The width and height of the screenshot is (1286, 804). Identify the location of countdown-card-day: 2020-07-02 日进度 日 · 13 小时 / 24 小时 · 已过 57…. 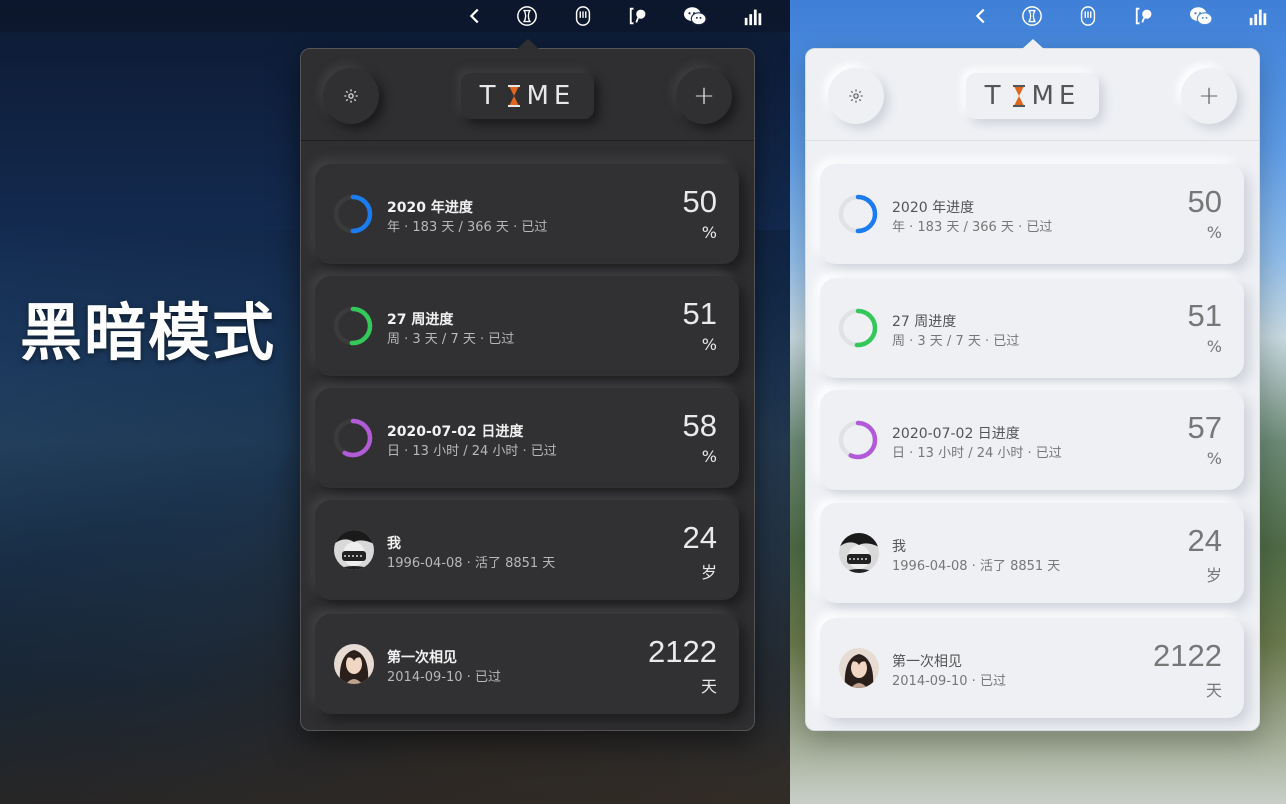
(1032, 440).